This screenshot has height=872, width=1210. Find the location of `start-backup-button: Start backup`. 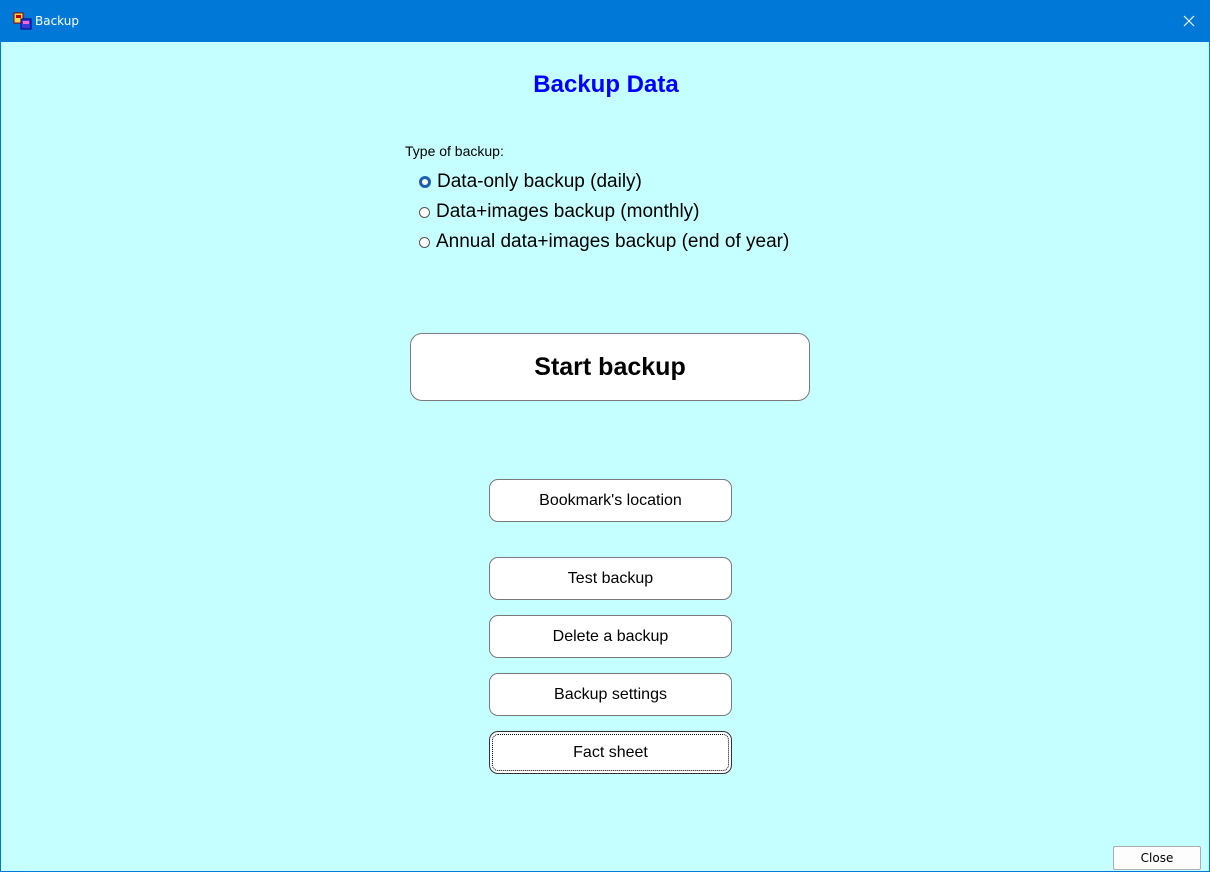

start-backup-button: Start backup is located at coordinates (610, 367).